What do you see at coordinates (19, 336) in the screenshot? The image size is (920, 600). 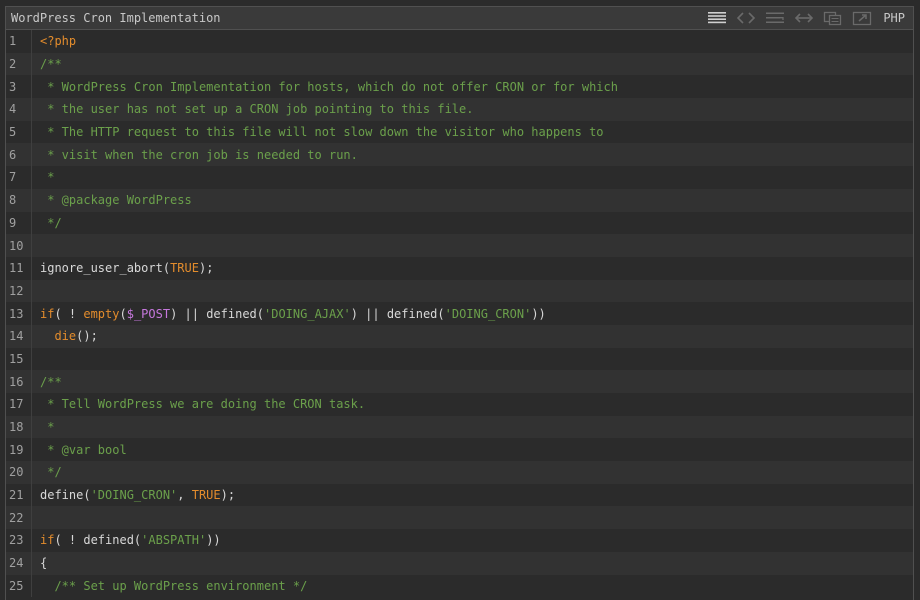 I see `line-number: 14` at bounding box center [19, 336].